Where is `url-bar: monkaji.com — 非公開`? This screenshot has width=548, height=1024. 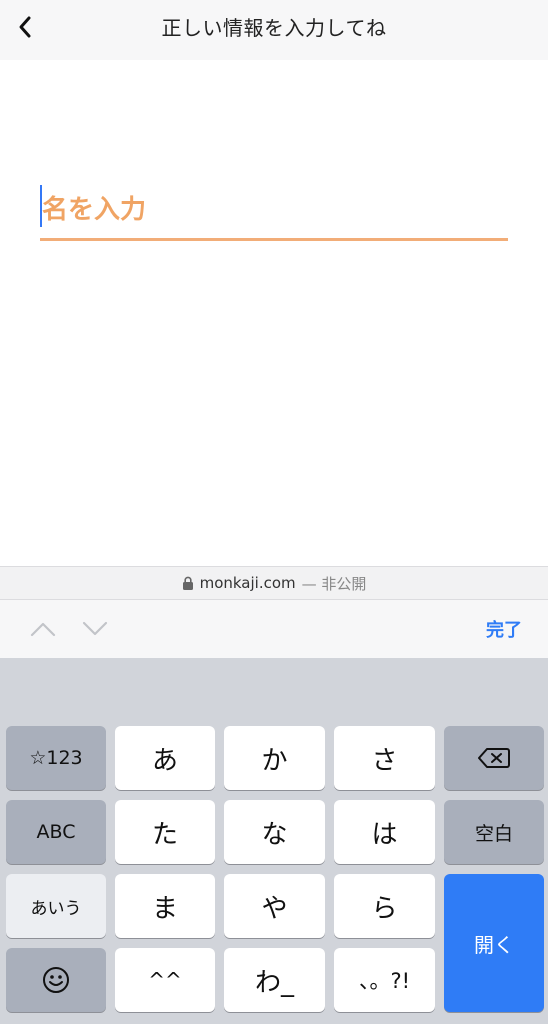 url-bar: monkaji.com — 非公開 is located at coordinates (274, 583).